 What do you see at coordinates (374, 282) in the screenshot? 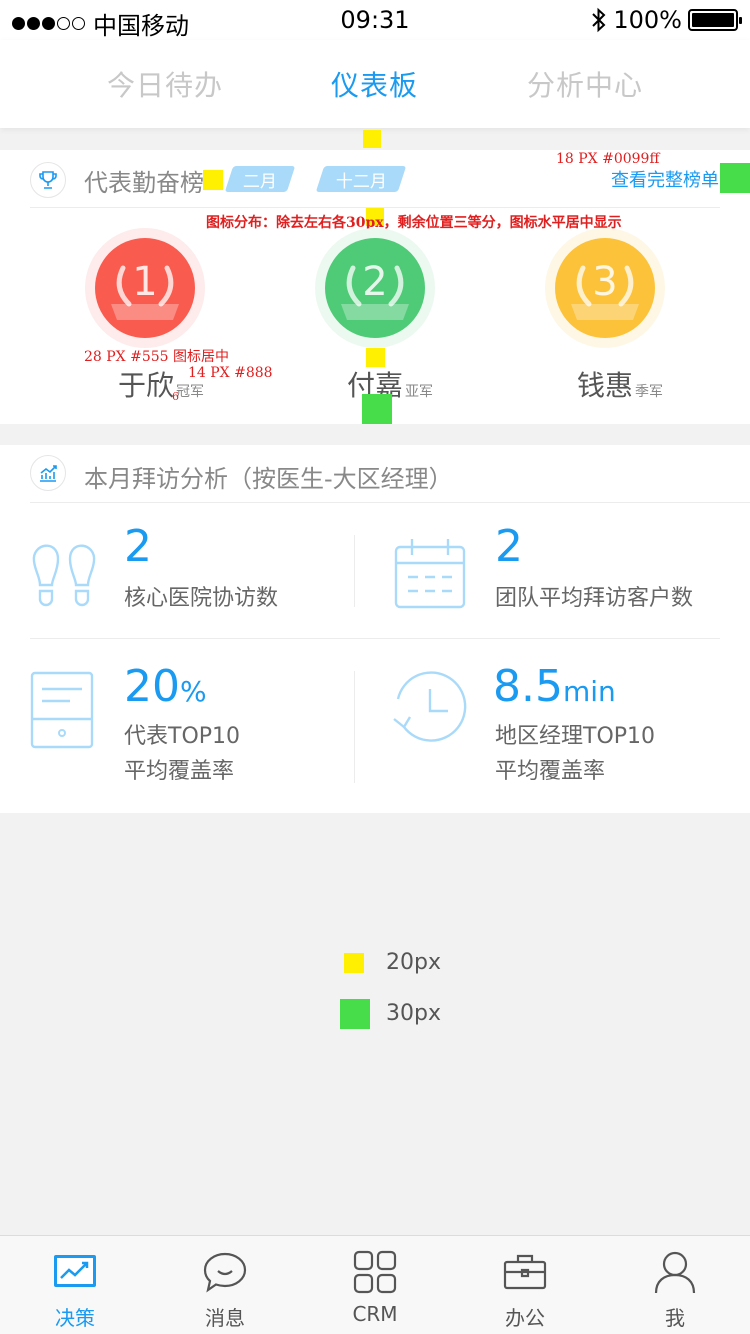
I see `medal-rank-number: 2` at bounding box center [374, 282].